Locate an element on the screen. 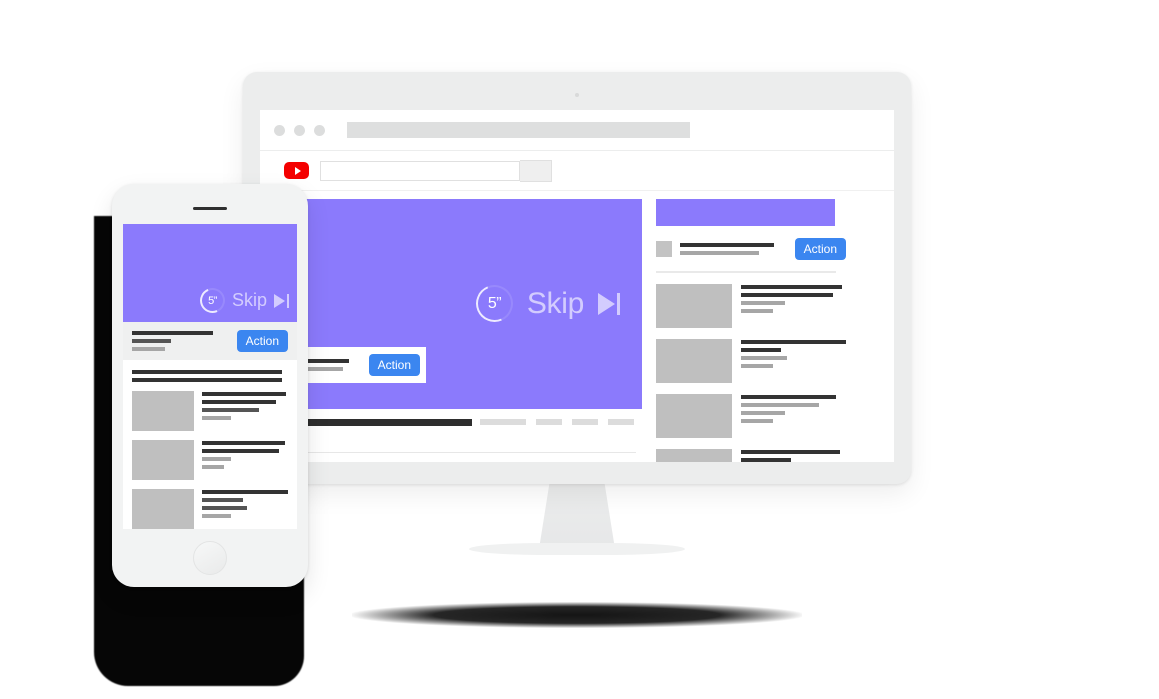  sidebar-column: Action is located at coordinates (751, 330).